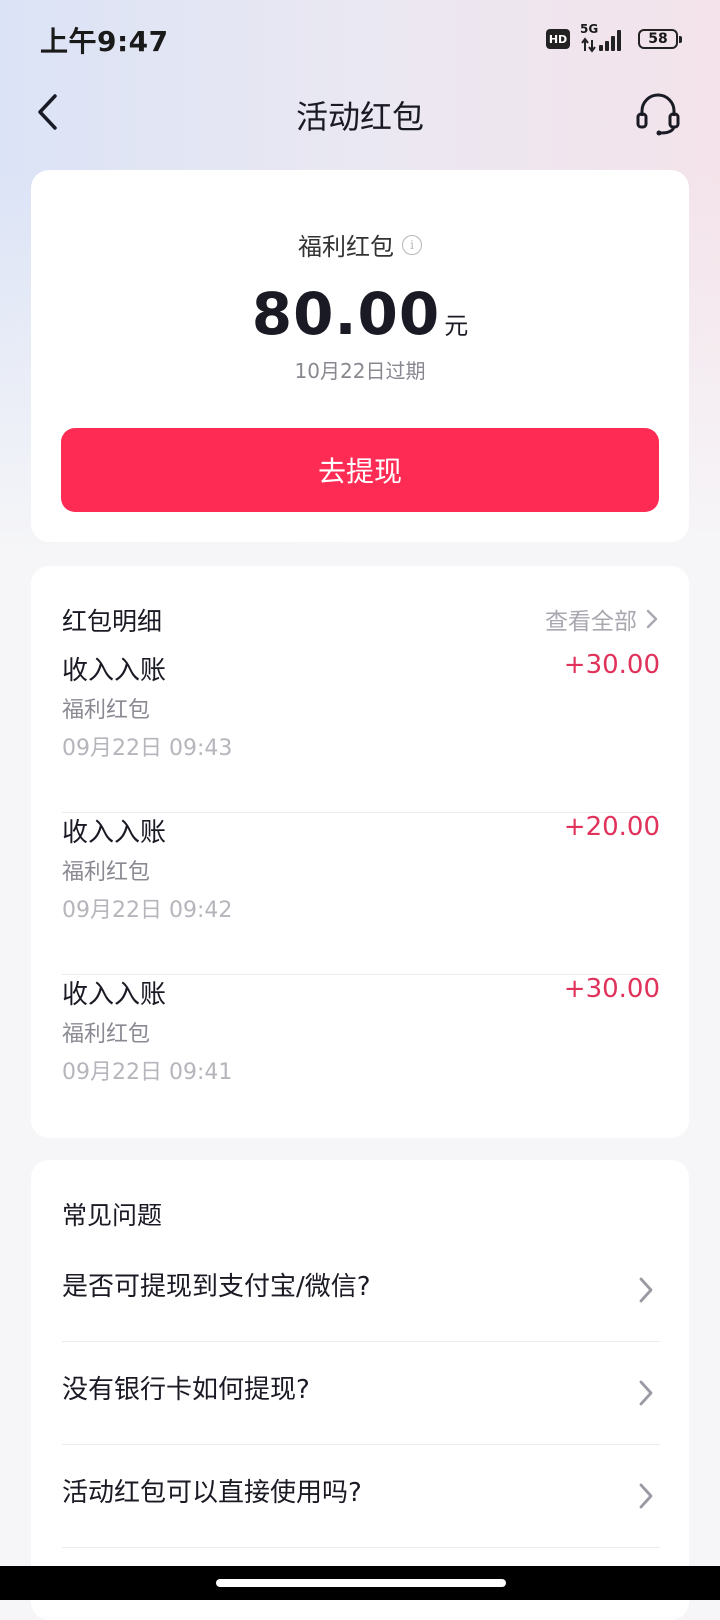  What do you see at coordinates (346, 247) in the screenshot?
I see `balance-title: 福利红包` at bounding box center [346, 247].